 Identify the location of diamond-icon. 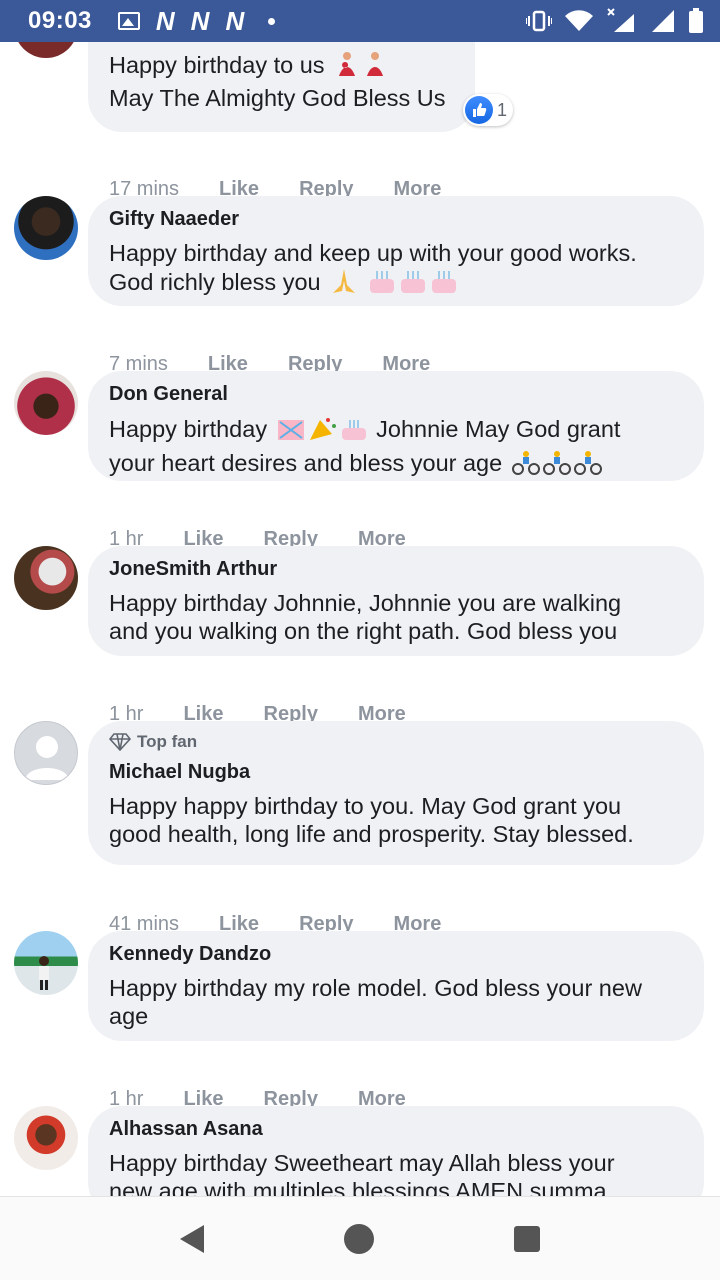
(120, 742).